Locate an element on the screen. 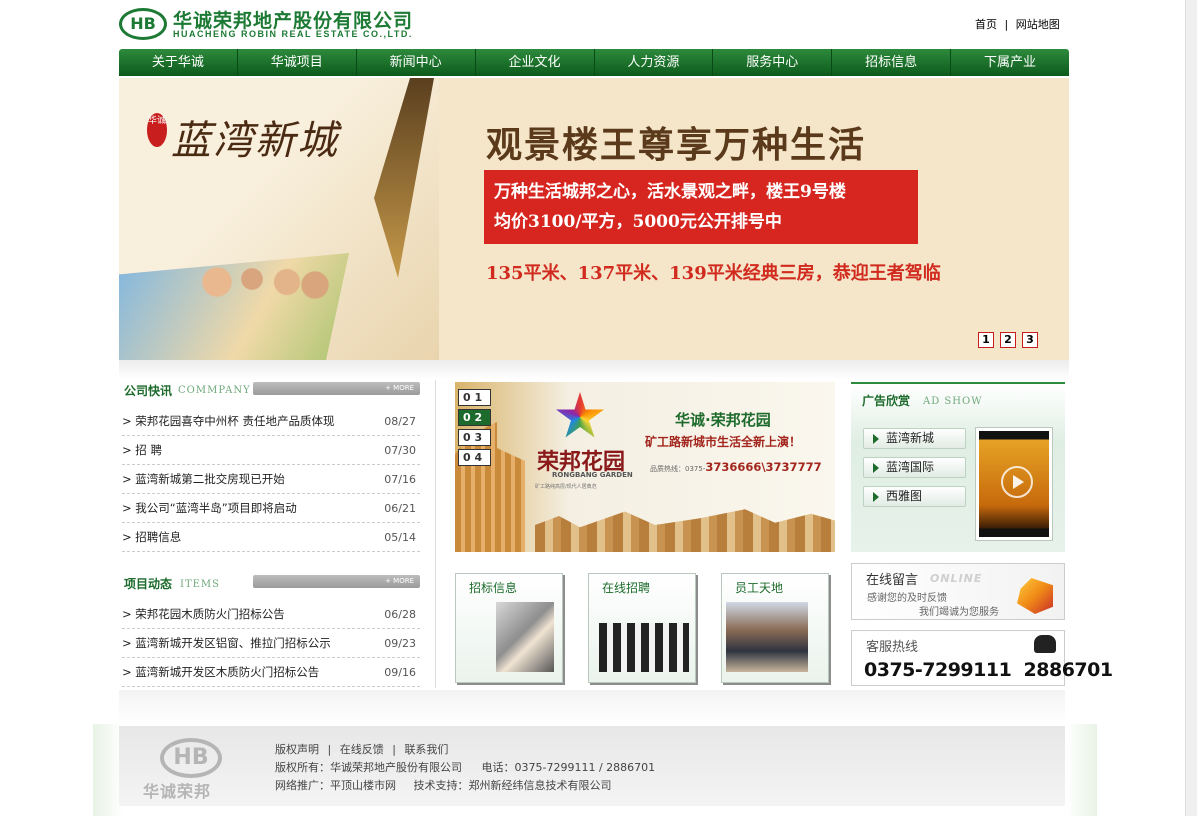 This screenshot has height=816, width=1197. footer-links: 版权声明 | 在线反馈 | 联系我们 is located at coordinates (361, 749).